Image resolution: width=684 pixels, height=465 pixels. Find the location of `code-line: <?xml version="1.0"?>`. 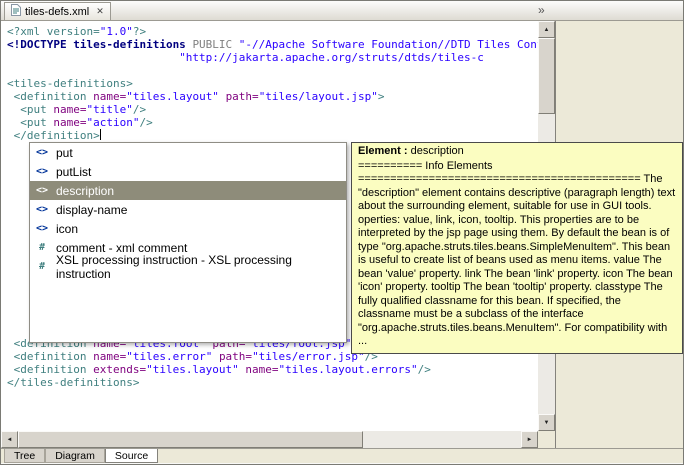

code-line: <?xml version="1.0"?> is located at coordinates (77, 31).